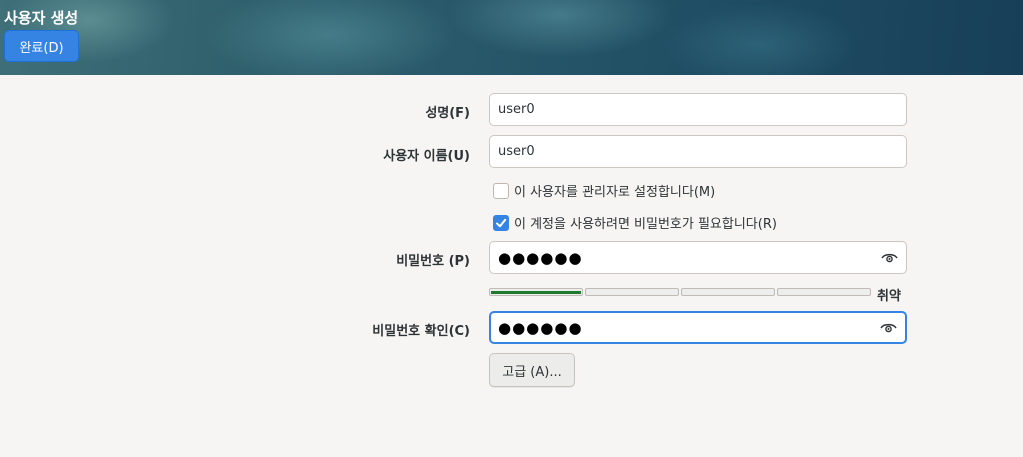  I want to click on require-password-checkbox, so click(501, 222).